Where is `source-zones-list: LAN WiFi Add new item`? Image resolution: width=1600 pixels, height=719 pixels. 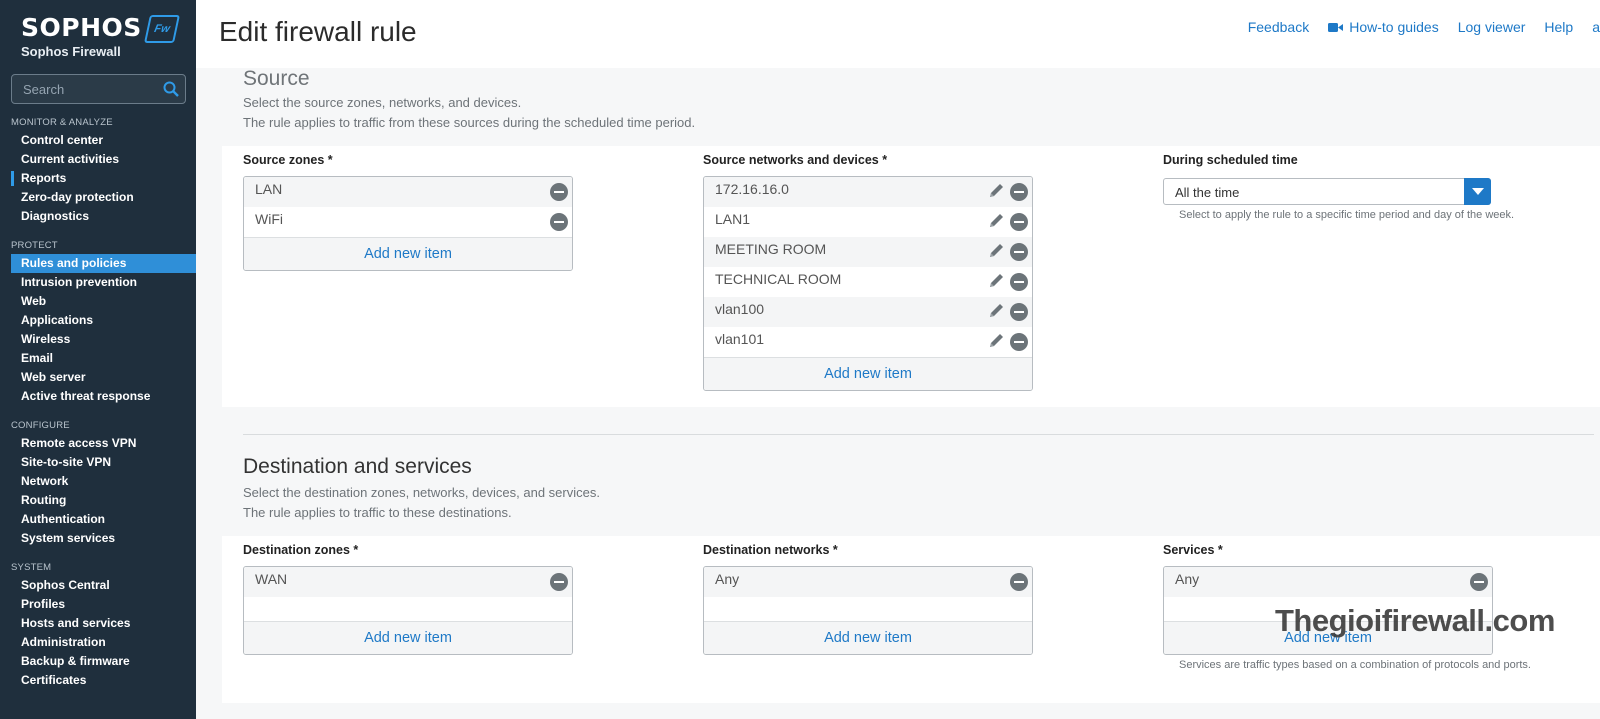 source-zones-list: LAN WiFi Add new item is located at coordinates (408, 223).